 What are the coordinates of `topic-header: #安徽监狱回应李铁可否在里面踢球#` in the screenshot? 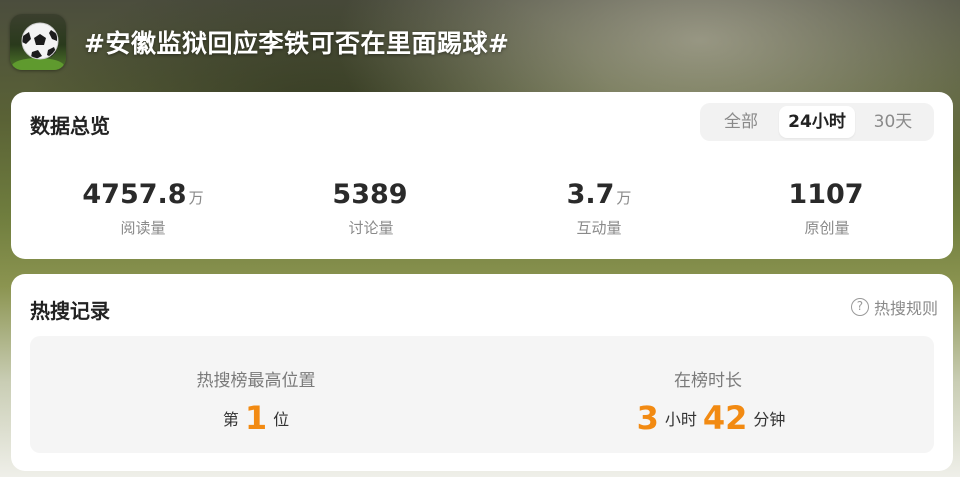 It's located at (259, 42).